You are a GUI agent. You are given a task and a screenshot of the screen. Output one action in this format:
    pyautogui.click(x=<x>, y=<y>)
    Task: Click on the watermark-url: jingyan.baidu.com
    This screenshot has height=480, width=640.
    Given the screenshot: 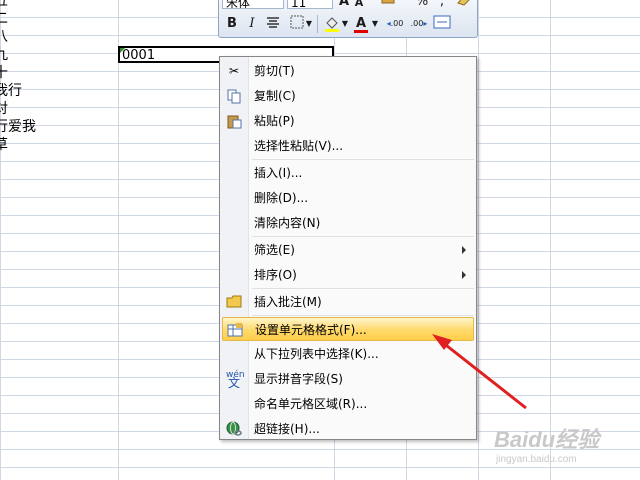 What is the action you would take?
    pyautogui.click(x=536, y=459)
    